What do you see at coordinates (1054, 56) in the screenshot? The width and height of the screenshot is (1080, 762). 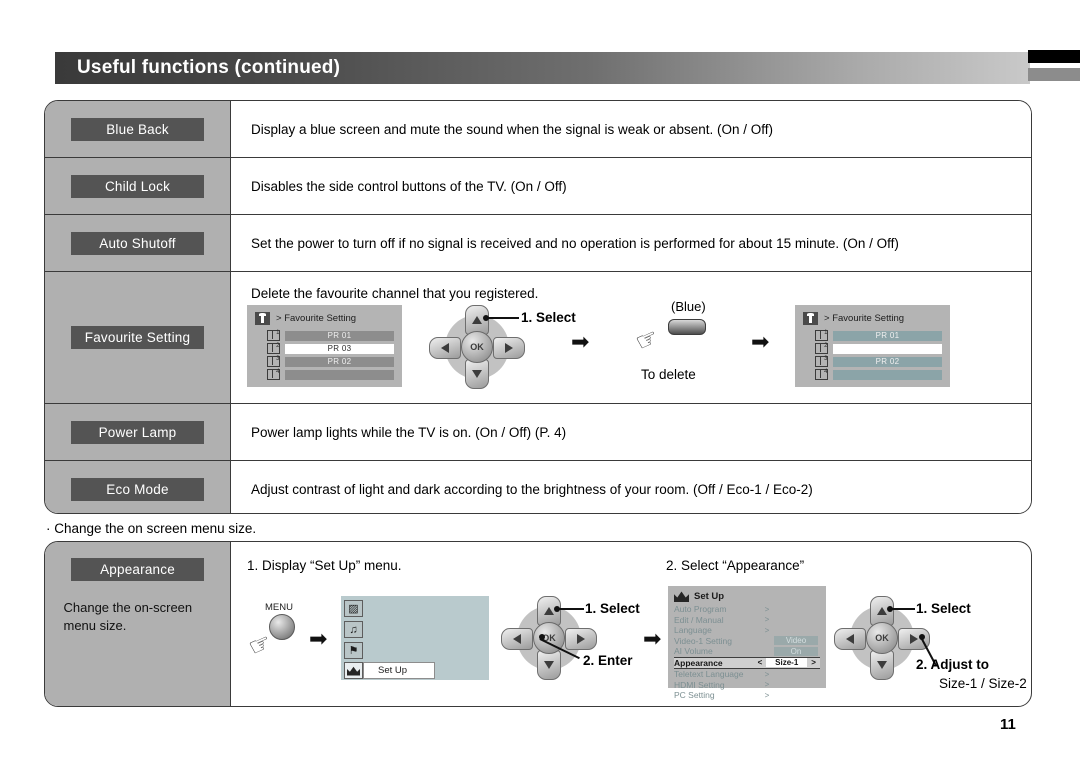 I see `edge-tab-black` at bounding box center [1054, 56].